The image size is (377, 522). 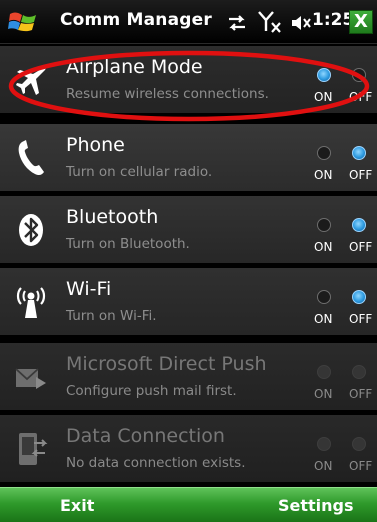 I want to click on clock-time: 1:25, so click(x=333, y=20).